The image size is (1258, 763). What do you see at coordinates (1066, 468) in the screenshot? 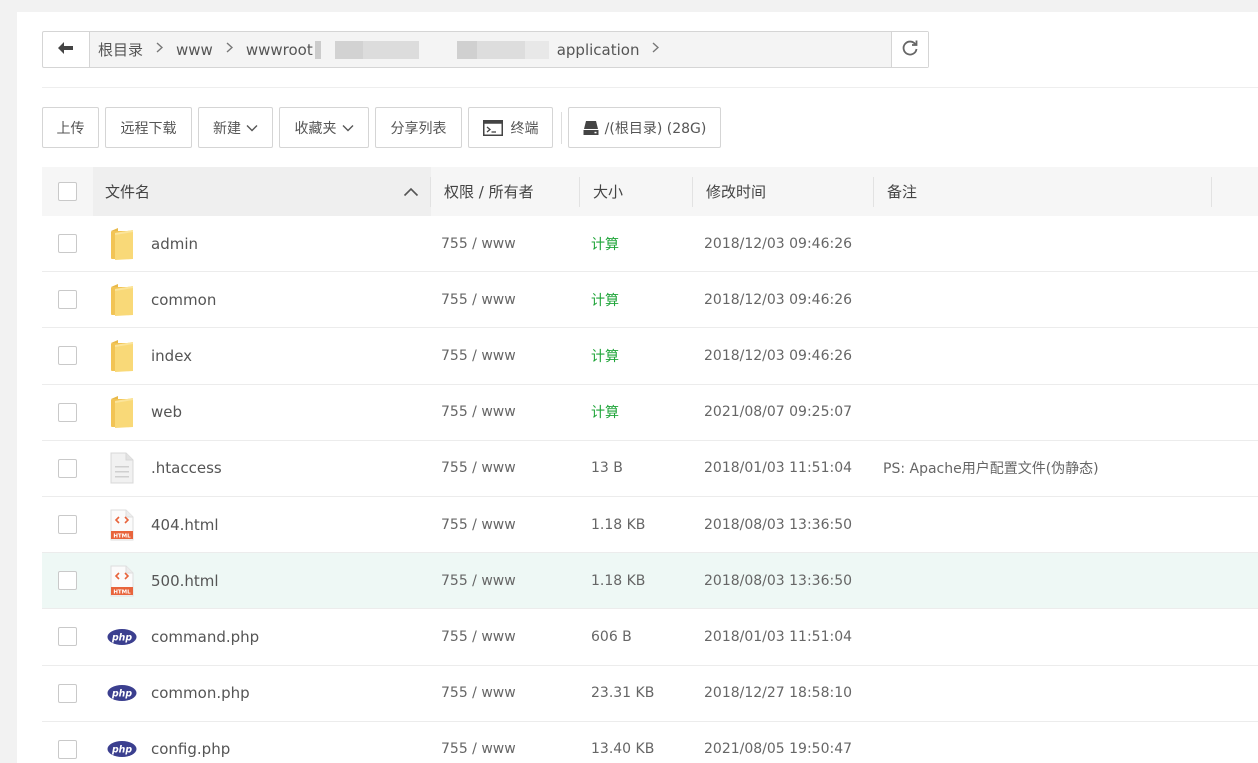
I see `note-cell: PS: Apache用户配置文件(伪静态)` at bounding box center [1066, 468].